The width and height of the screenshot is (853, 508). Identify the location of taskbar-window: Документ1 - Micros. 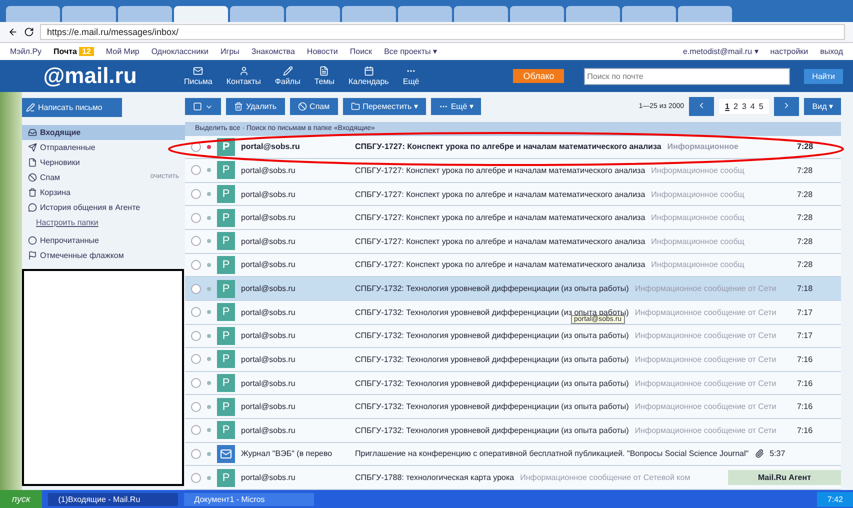
(249, 499).